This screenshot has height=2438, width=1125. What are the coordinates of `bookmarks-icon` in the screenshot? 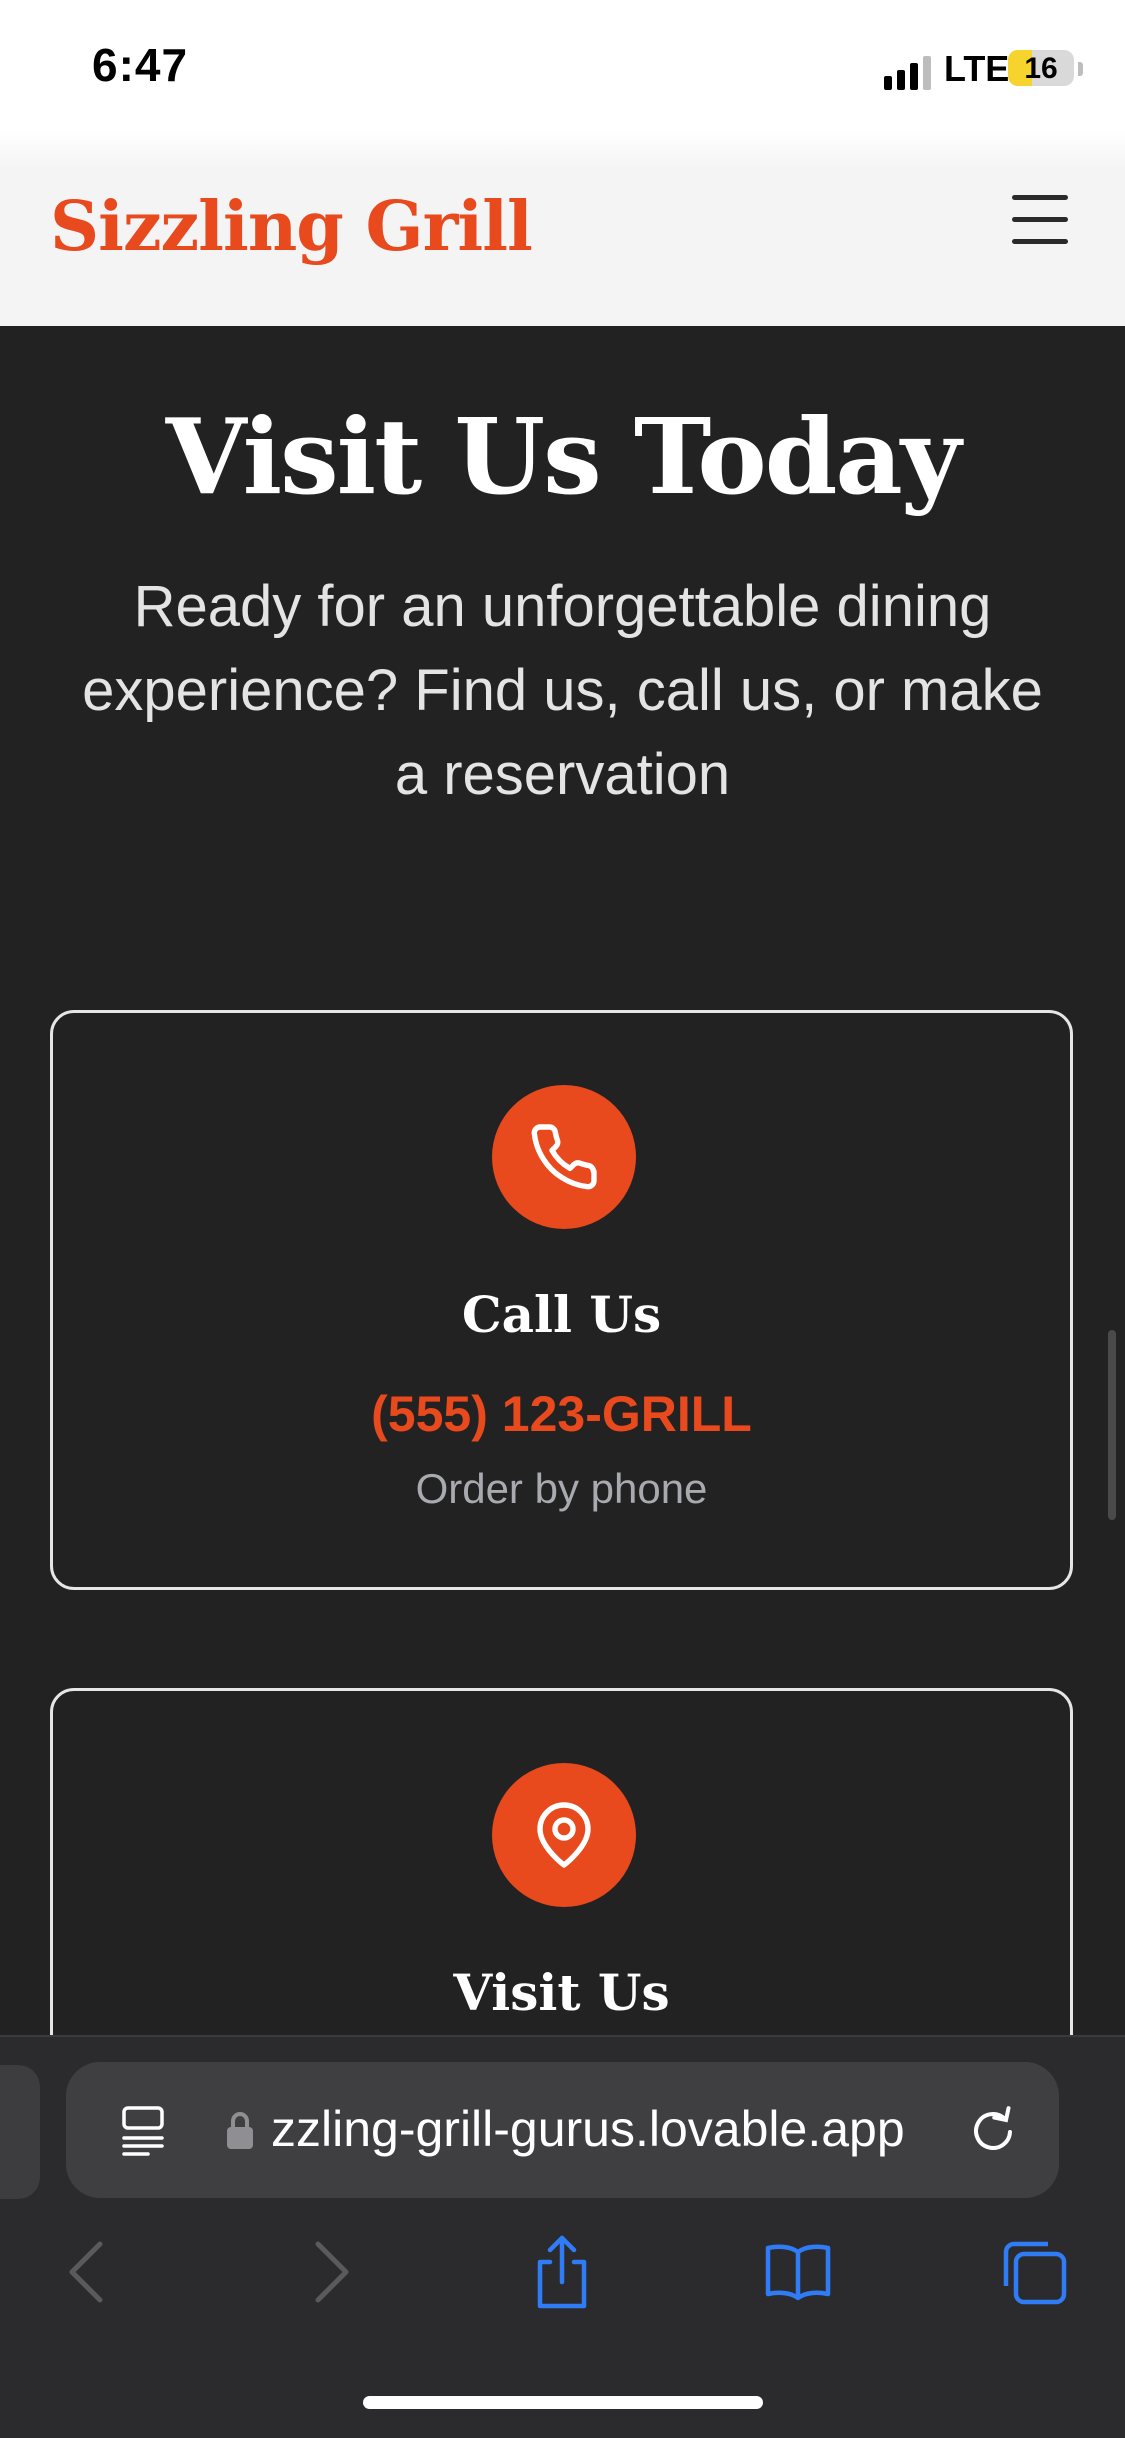 It's located at (798, 2272).